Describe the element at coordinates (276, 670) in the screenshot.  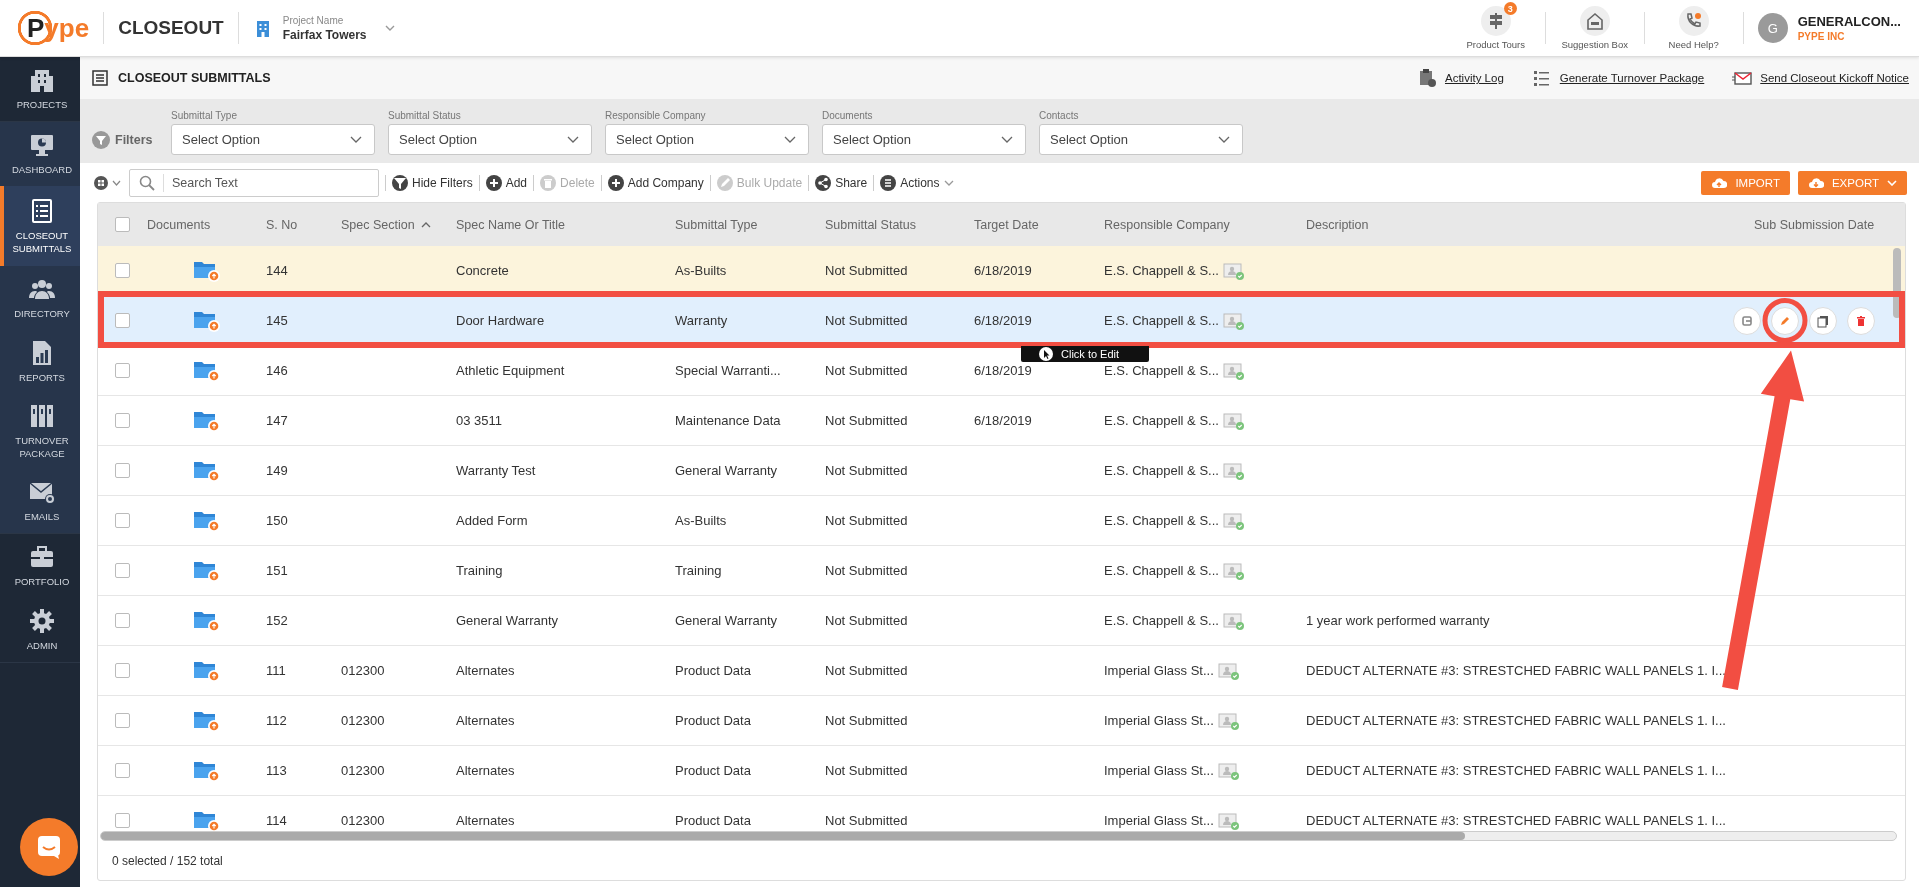
I see `number-cell: 111` at that location.